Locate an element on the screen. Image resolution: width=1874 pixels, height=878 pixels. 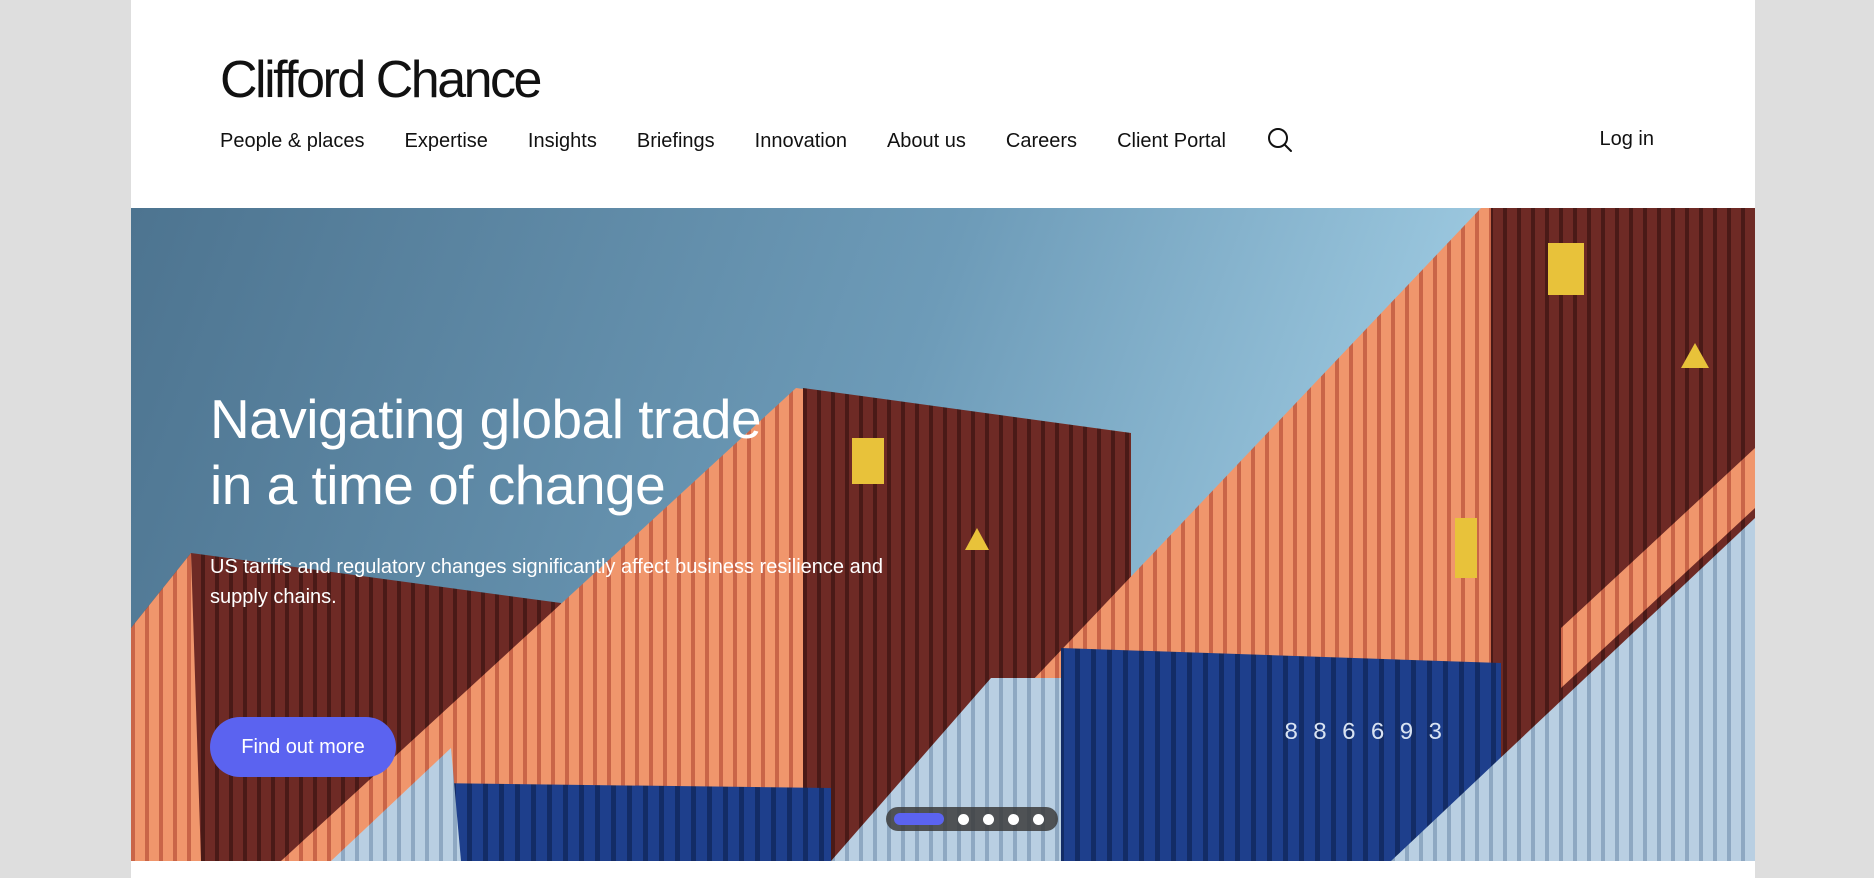
search-icon is located at coordinates (1281, 141).